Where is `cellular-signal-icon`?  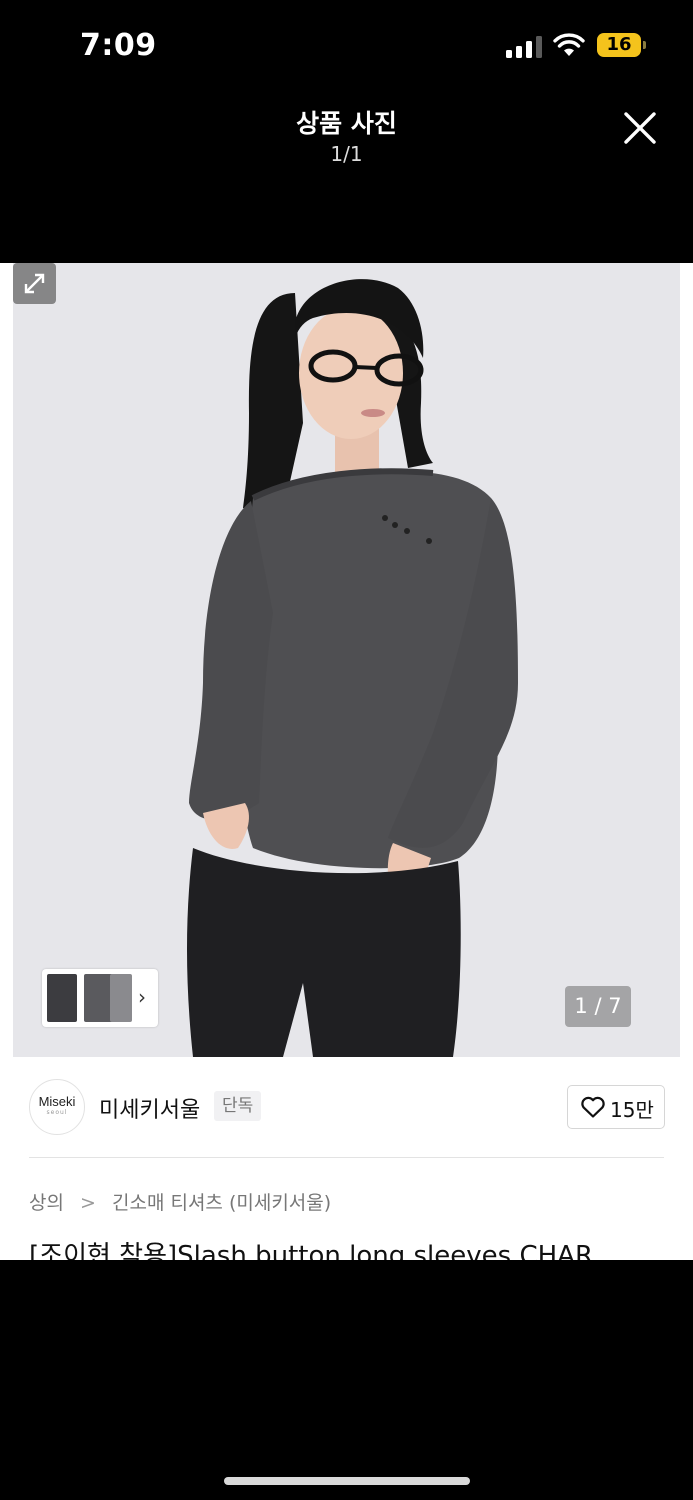 cellular-signal-icon is located at coordinates (524, 46).